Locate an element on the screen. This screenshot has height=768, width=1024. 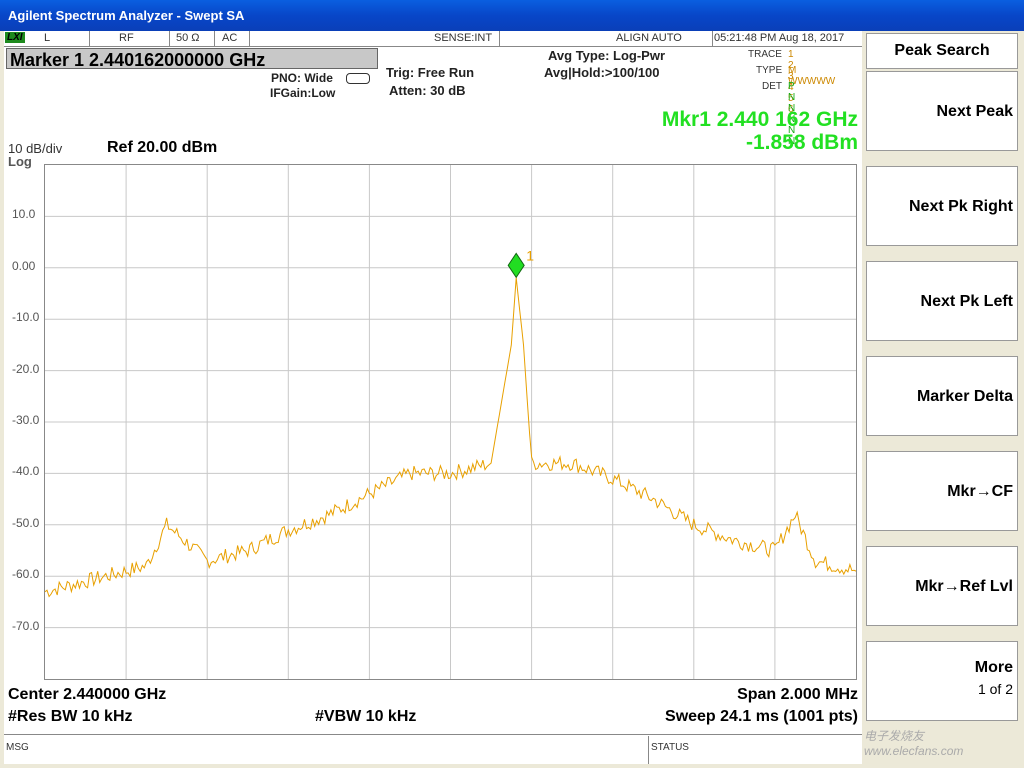
pno-toggle-icon is located at coordinates (358, 78).